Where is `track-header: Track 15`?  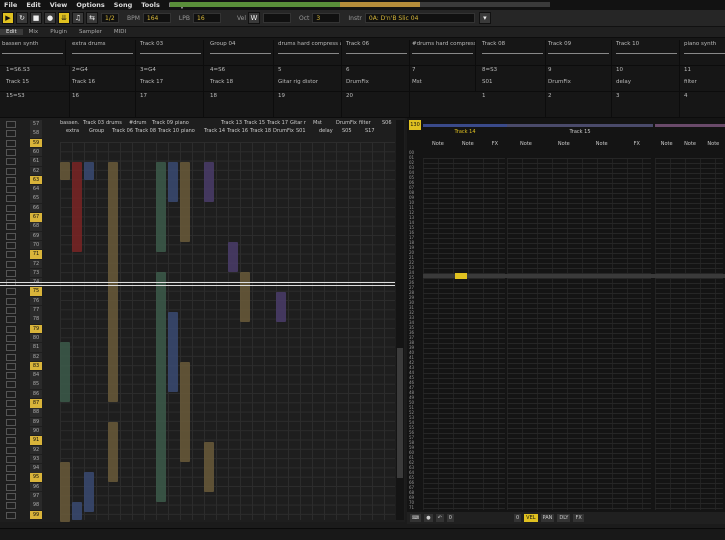
track-header: Track 15 is located at coordinates (254, 123).